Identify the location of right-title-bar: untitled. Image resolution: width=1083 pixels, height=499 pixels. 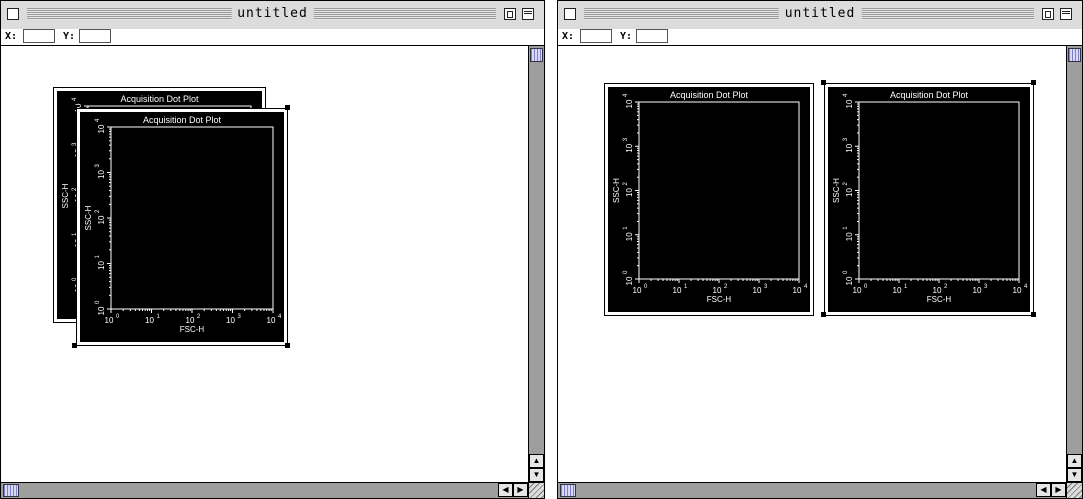
(820, 15).